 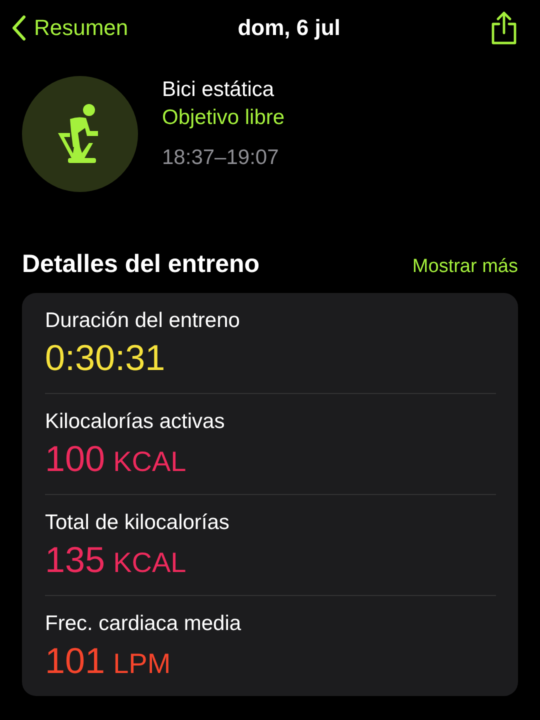 I want to click on metric-value: 0:30:31, so click(x=105, y=358).